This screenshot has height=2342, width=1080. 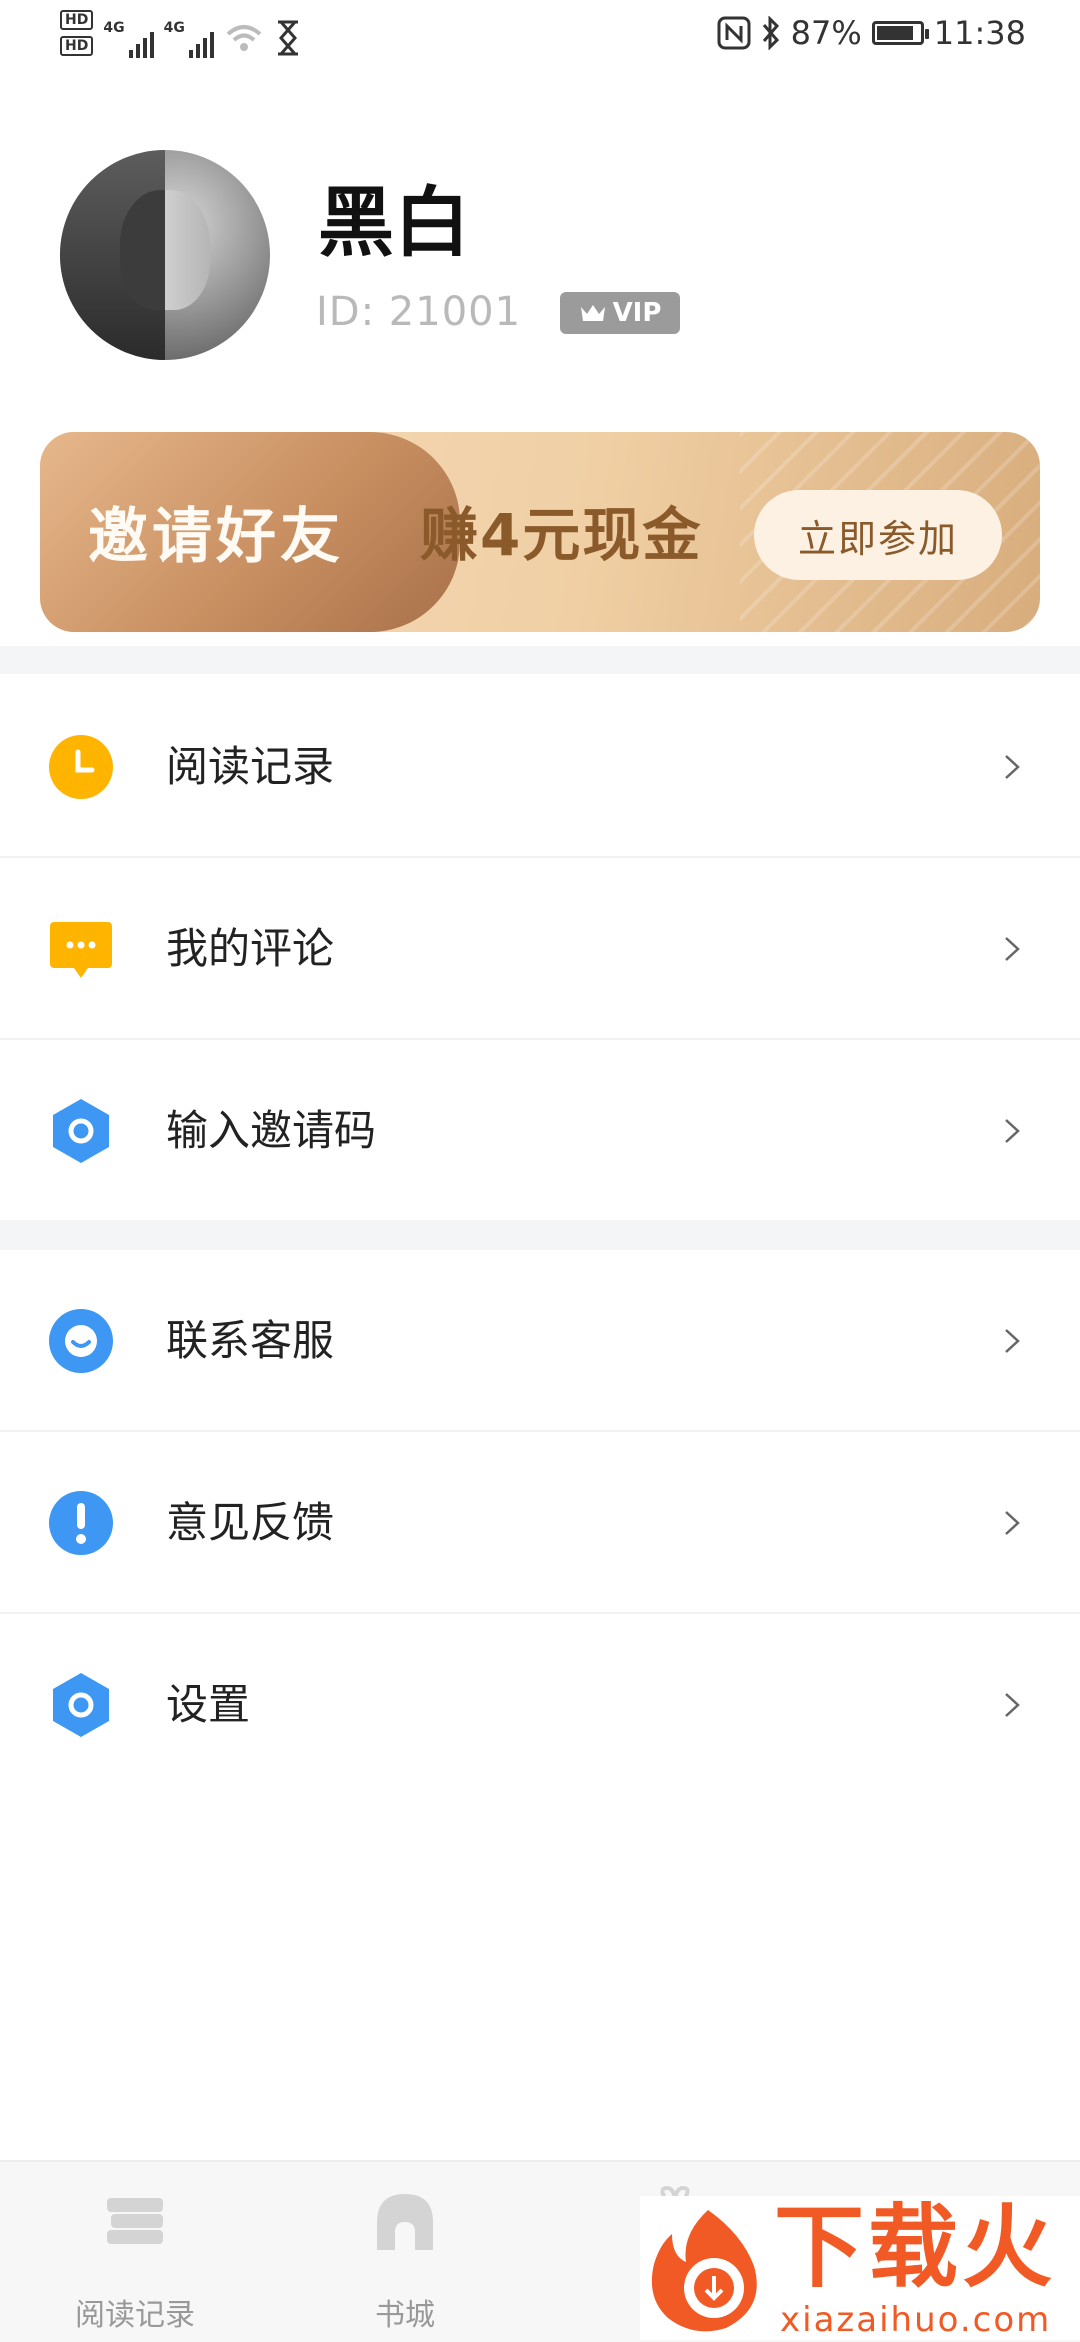 What do you see at coordinates (419, 312) in the screenshot?
I see `user-id: ID: 21001` at bounding box center [419, 312].